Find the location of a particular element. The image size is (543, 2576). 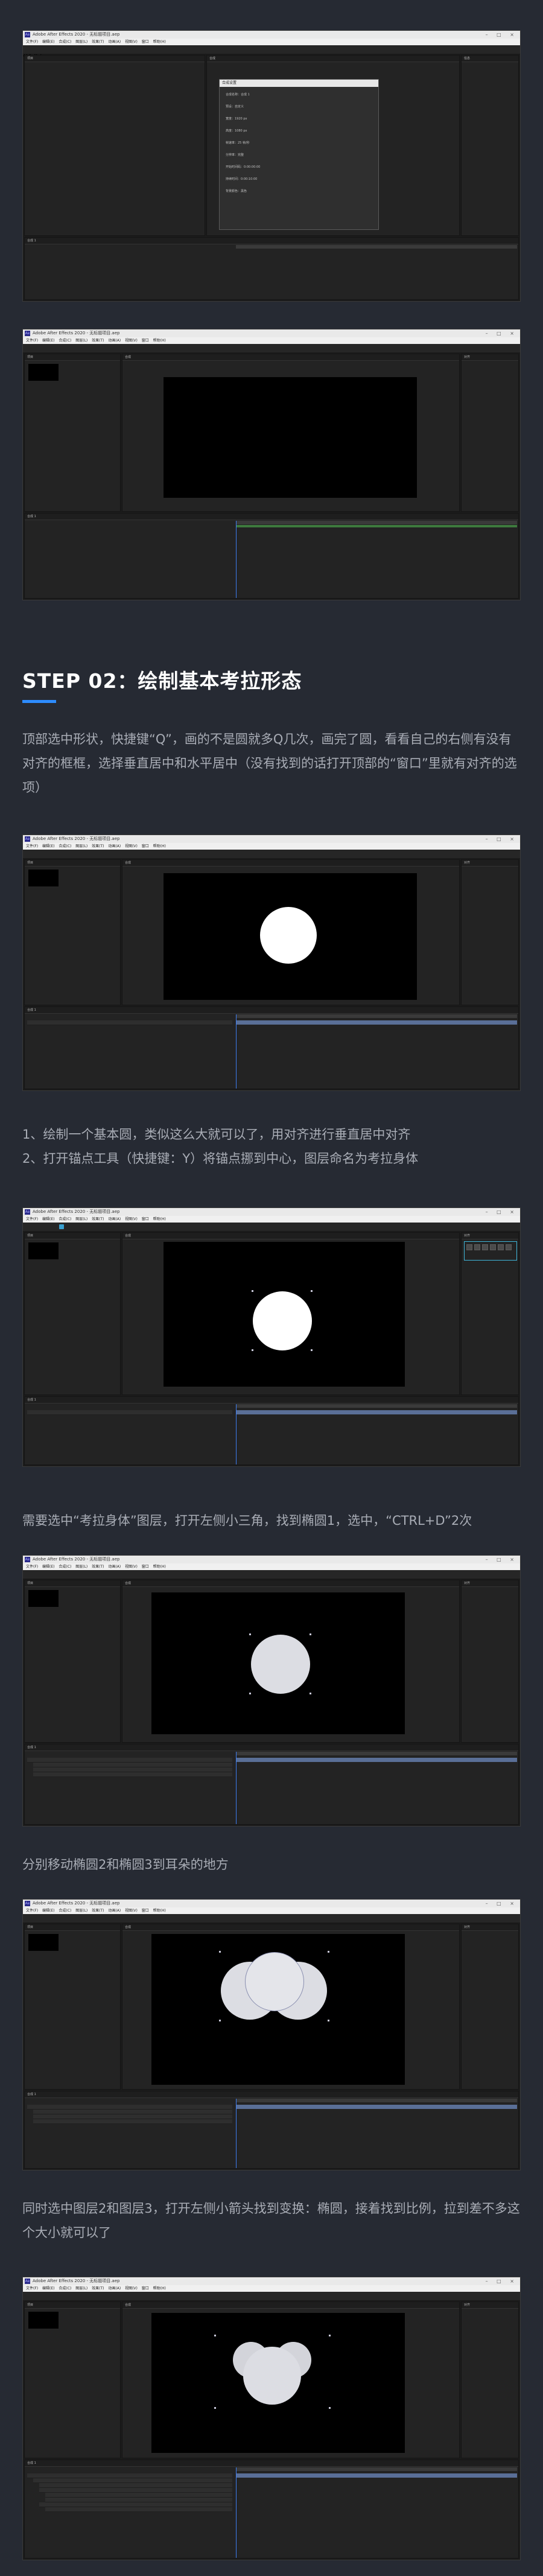

dialog-row: 合成名称：合成 1 is located at coordinates (299, 95).